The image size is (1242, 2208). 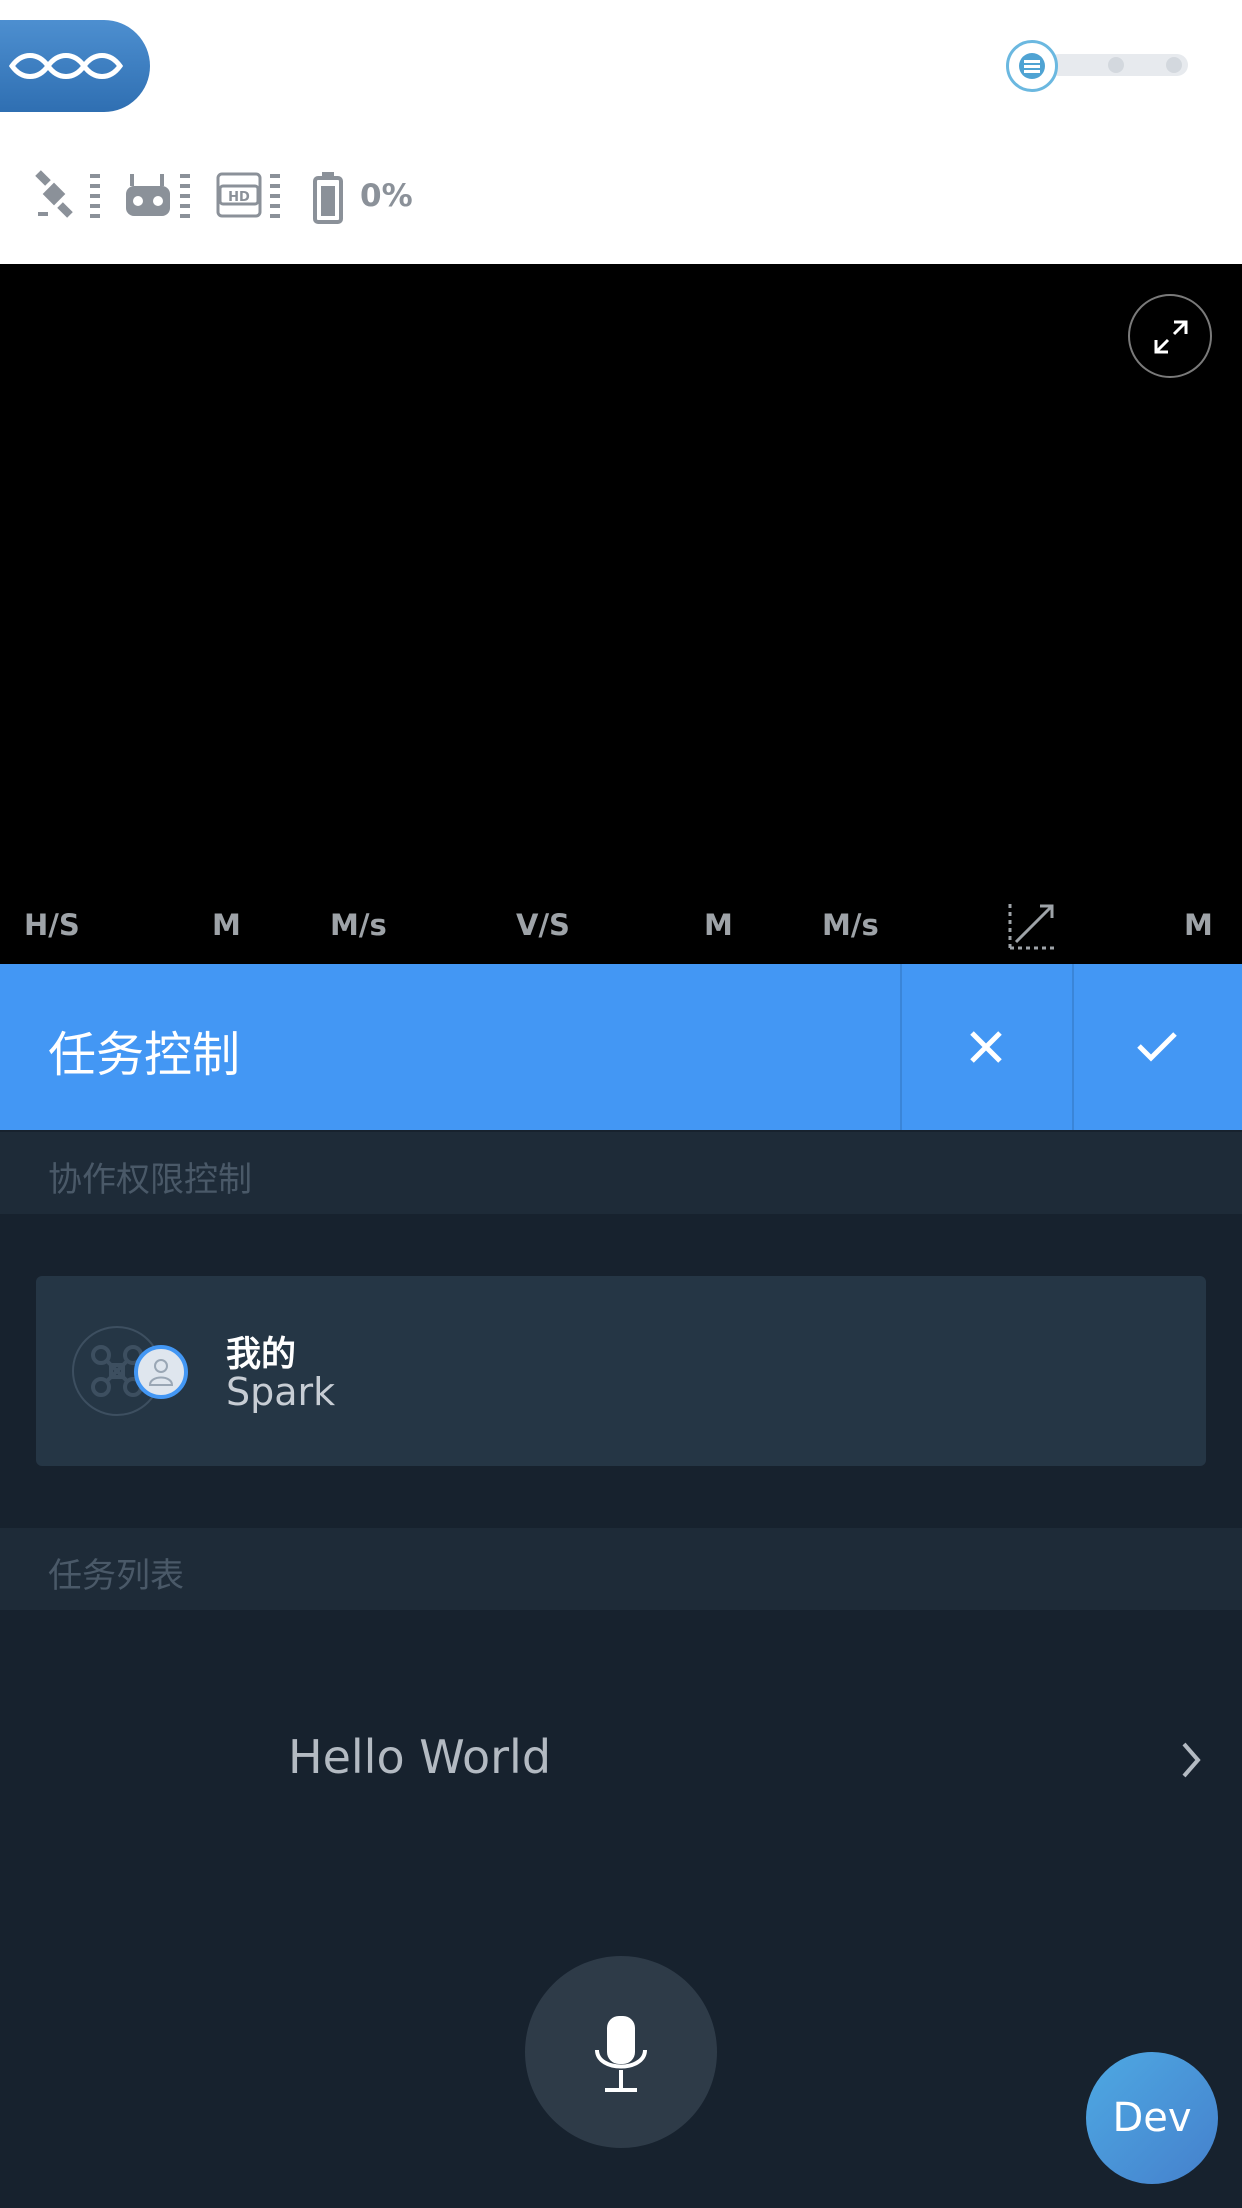 I want to click on status-knob, so click(x=1032, y=66).